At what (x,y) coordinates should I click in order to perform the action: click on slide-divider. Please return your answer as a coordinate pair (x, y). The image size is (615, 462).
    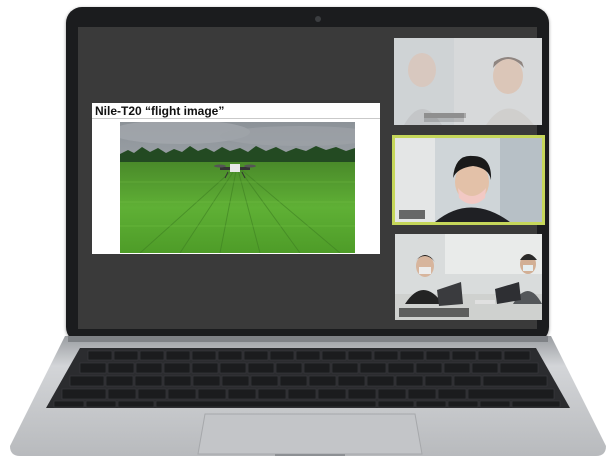
    Looking at the image, I should click on (236, 118).